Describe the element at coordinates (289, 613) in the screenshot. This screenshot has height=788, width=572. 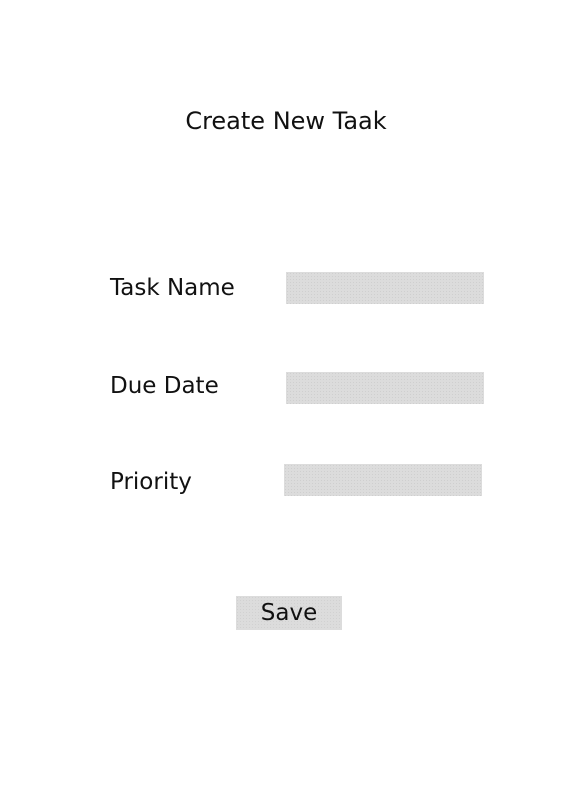
I see `save-button: Save` at that location.